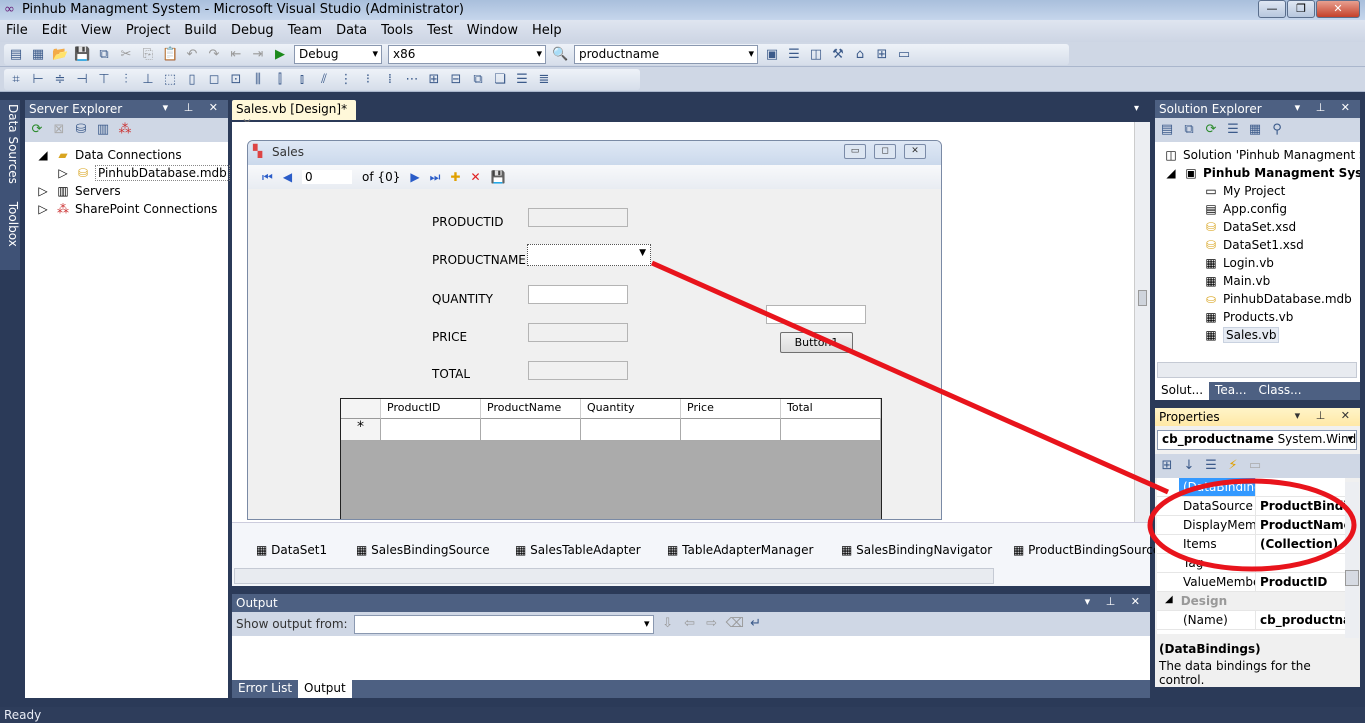  I want to click on align-rights-icon: ⊣, so click(82, 80).